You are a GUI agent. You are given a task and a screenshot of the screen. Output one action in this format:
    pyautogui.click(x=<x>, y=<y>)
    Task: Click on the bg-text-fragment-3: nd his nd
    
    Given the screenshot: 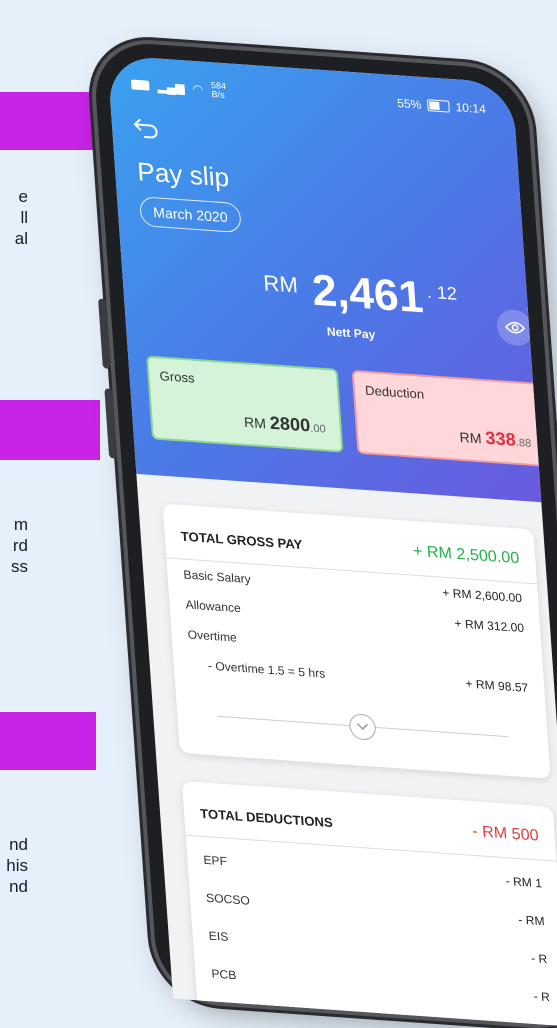 What is the action you would take?
    pyautogui.click(x=17, y=865)
    